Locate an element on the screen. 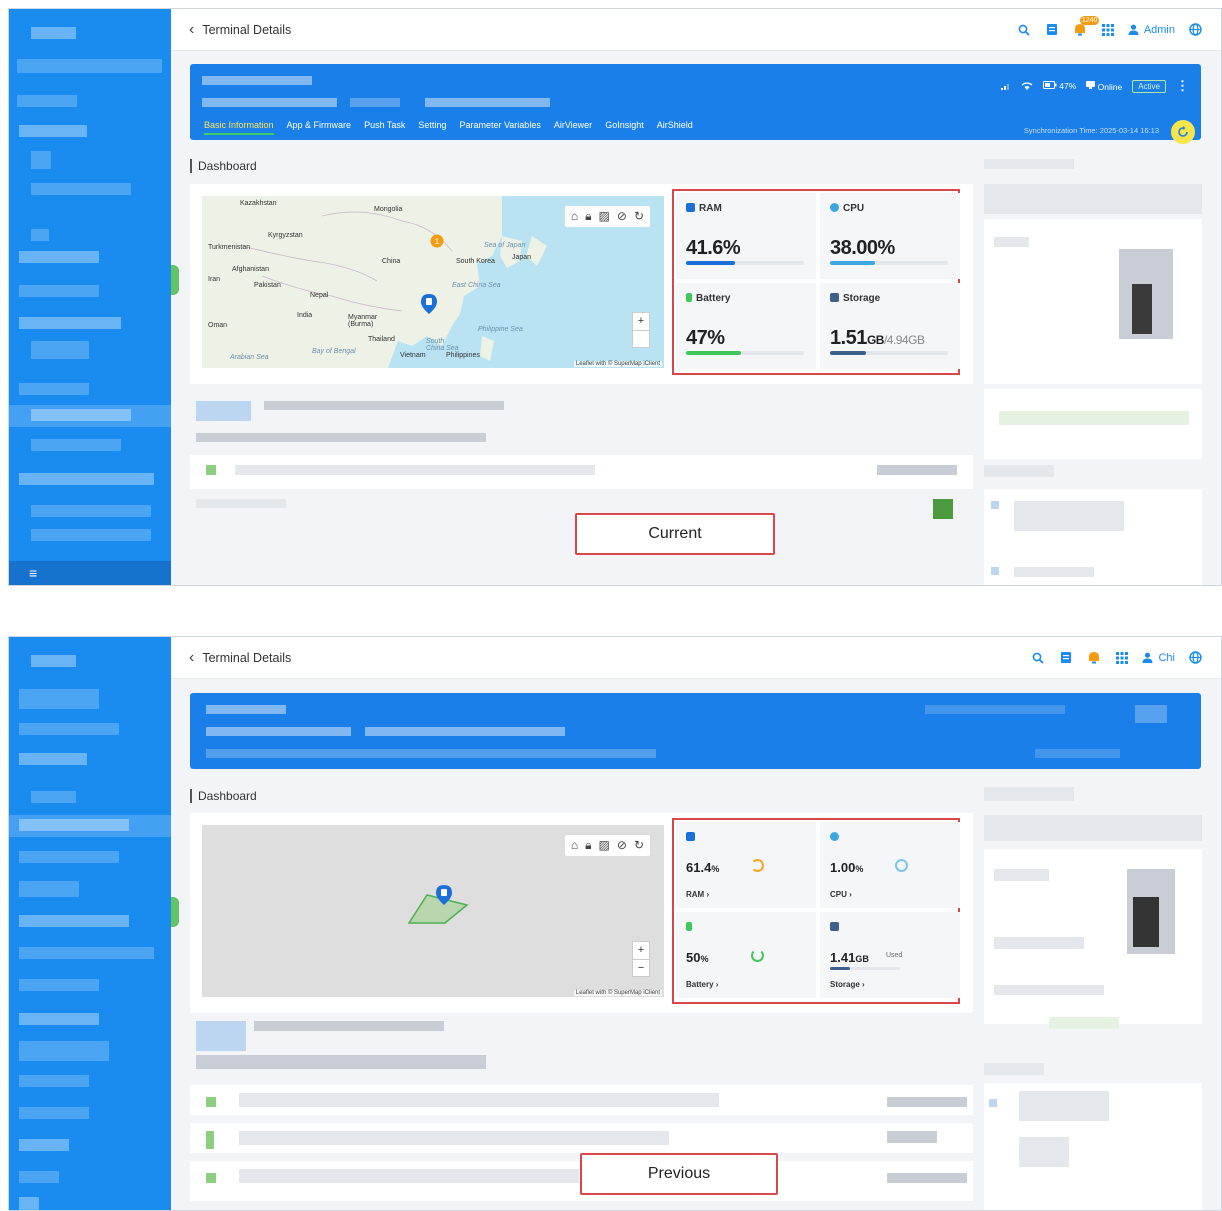 This screenshot has width=1222, height=1211. tab-app-firmware: App & Firmware is located at coordinates (319, 127).